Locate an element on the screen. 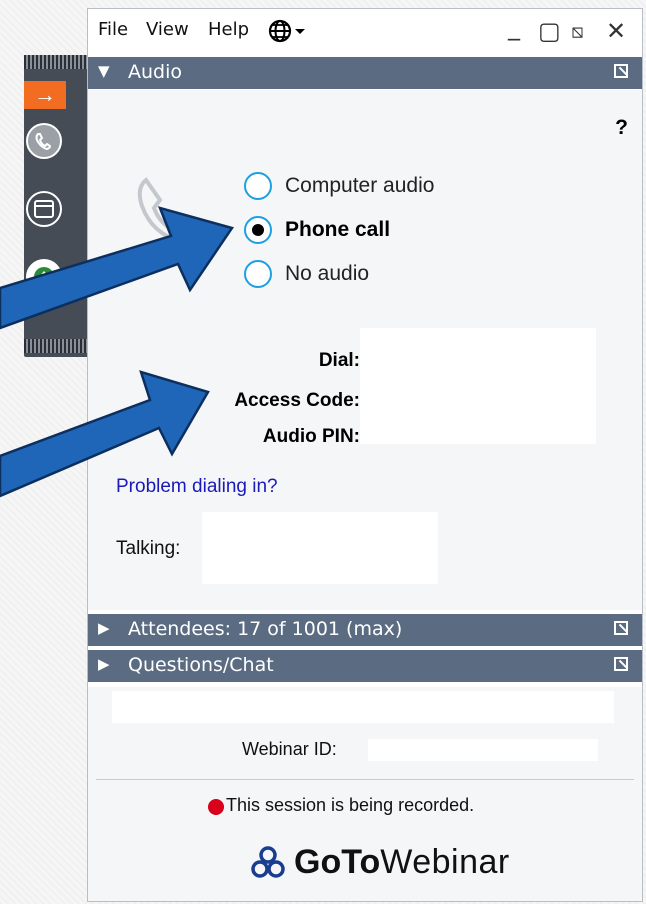  dial-label: Dial: is located at coordinates (339, 360).